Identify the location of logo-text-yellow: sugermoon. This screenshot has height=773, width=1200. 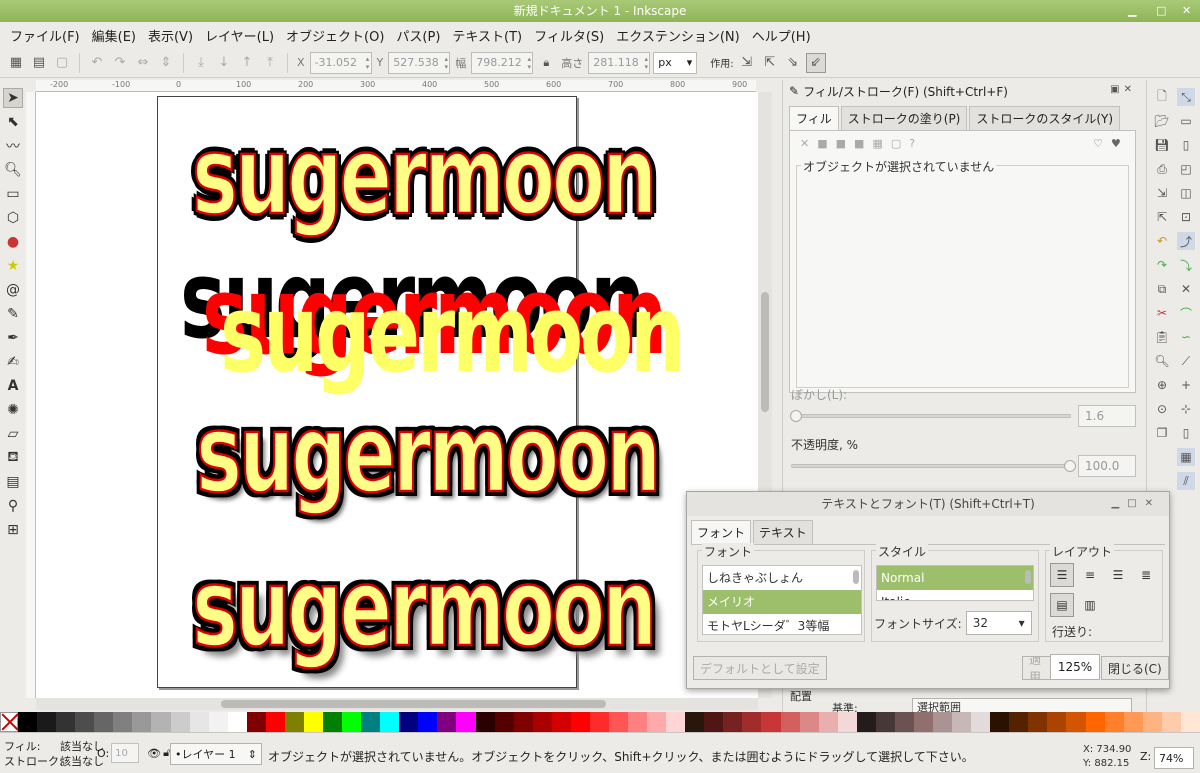
(452, 335).